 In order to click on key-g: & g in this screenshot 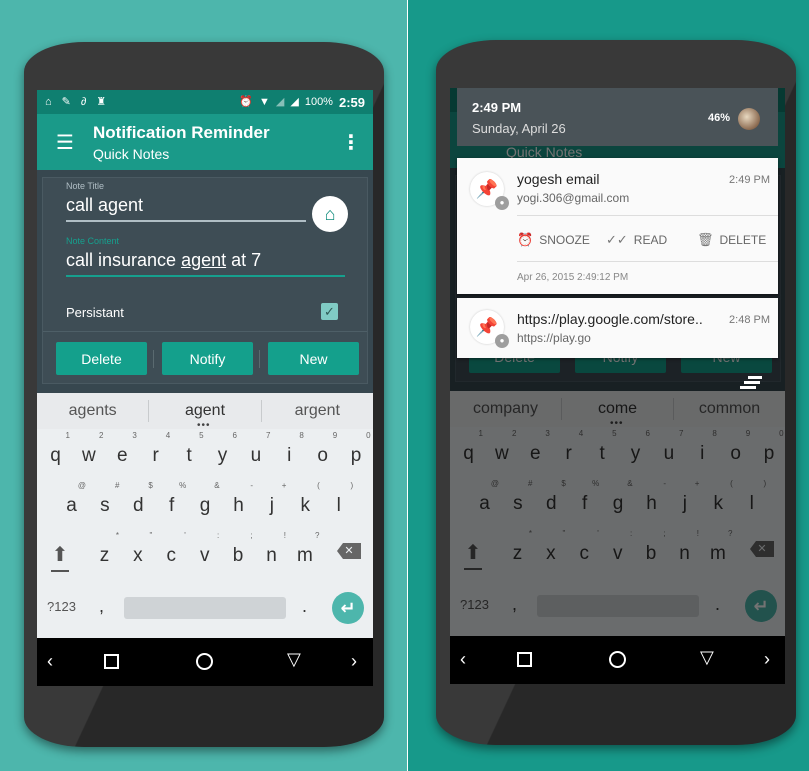, I will do `click(205, 501)`.